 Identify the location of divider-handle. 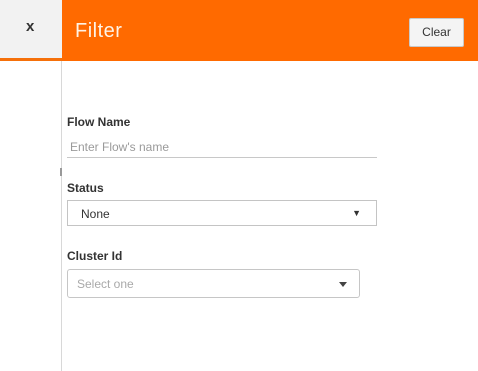
(61, 172).